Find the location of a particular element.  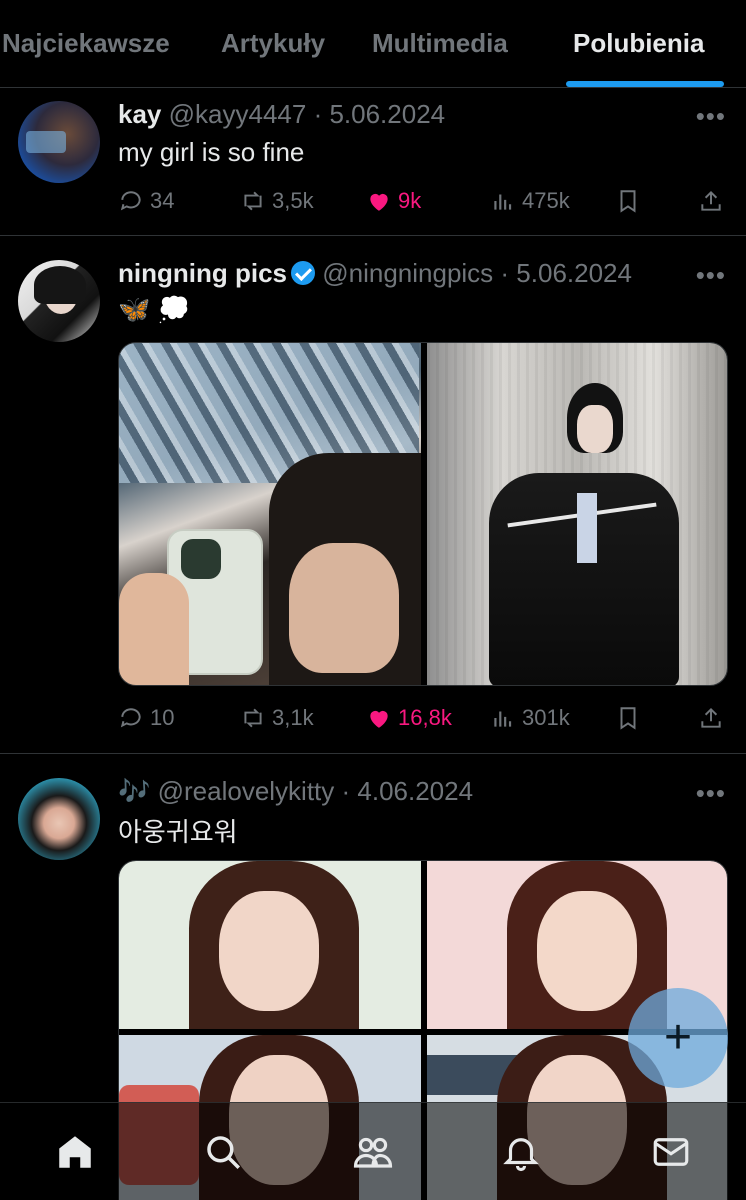

reply-count: 34 is located at coordinates (162, 200).